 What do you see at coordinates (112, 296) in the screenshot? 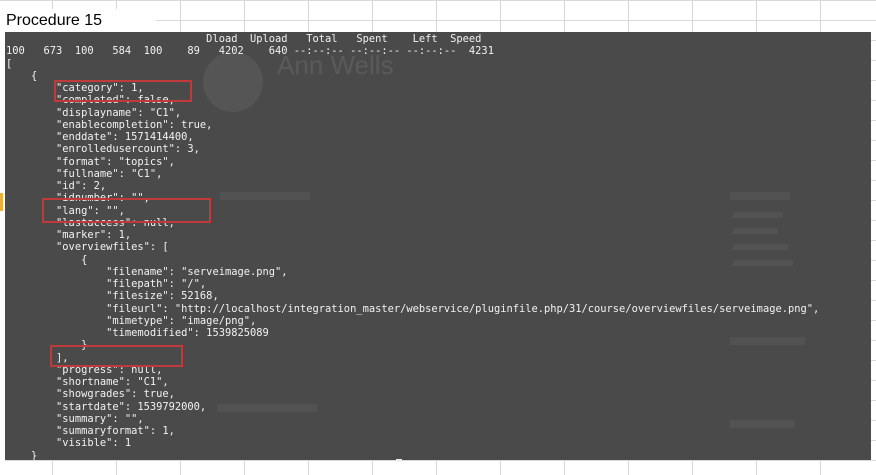
I see `terminal-line: "filesize": 52168,` at bounding box center [112, 296].